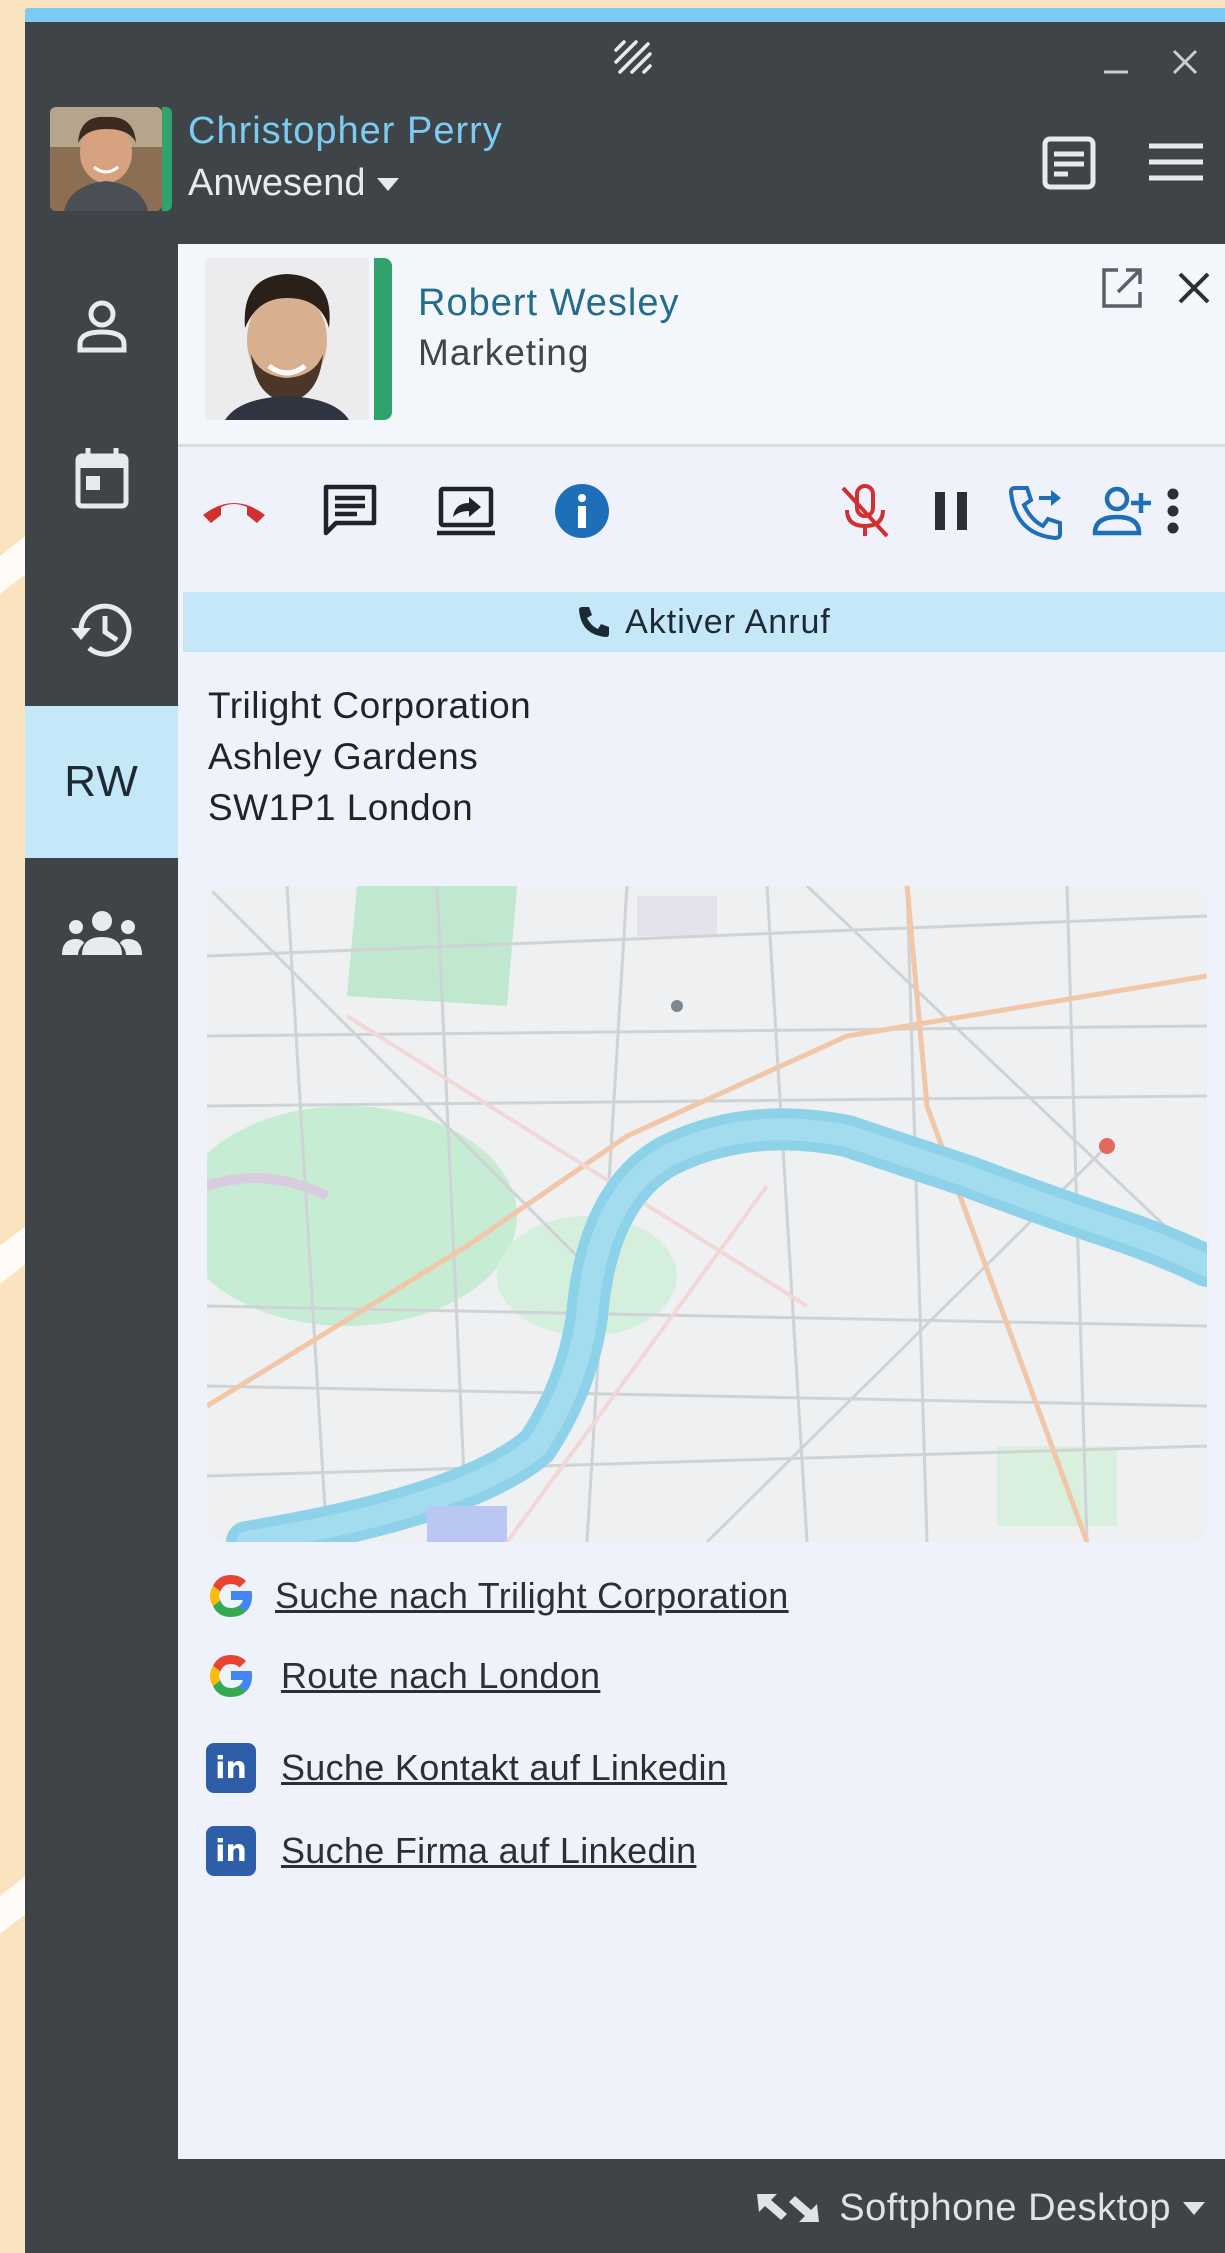 The image size is (1225, 2253). Describe the element at coordinates (625, 48) in the screenshot. I see `title-bar` at that location.